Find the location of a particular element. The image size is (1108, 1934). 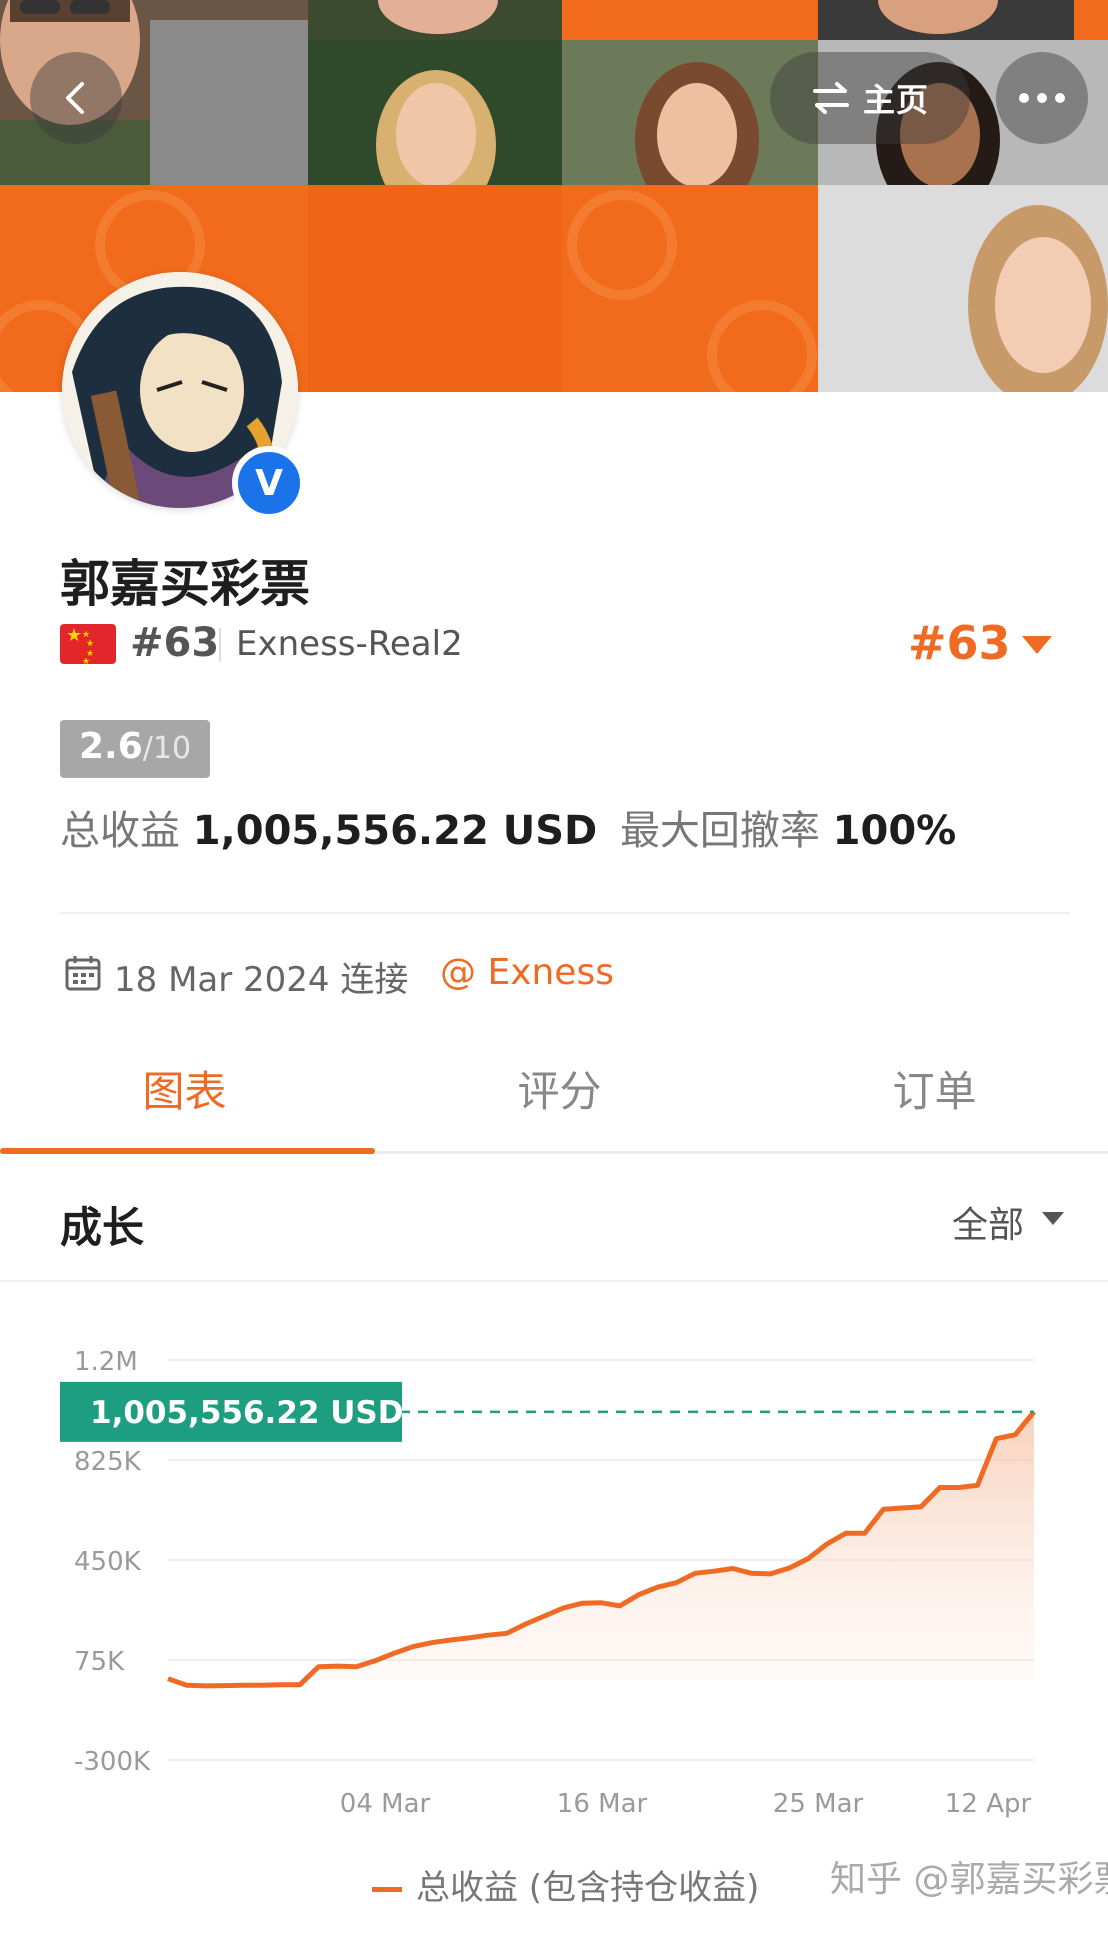

banner-photo-top2 is located at coordinates (435, 20).